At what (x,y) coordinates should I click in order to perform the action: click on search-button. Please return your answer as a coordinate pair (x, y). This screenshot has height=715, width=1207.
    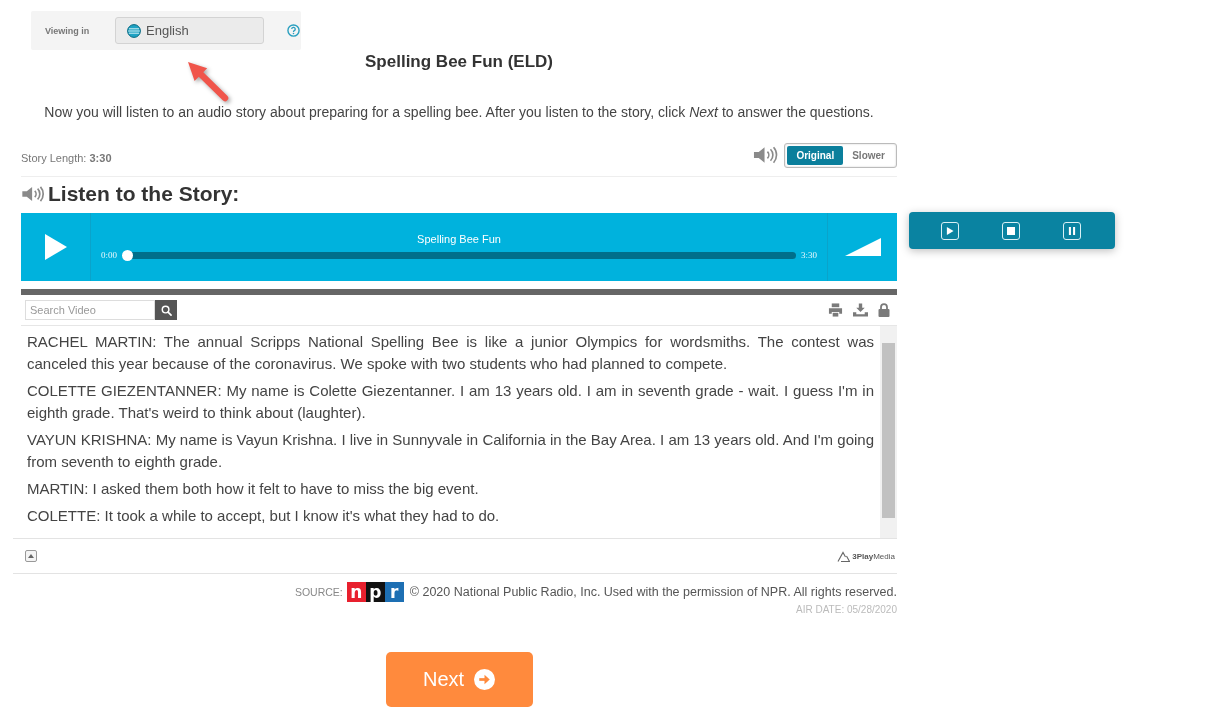
    Looking at the image, I should click on (166, 310).